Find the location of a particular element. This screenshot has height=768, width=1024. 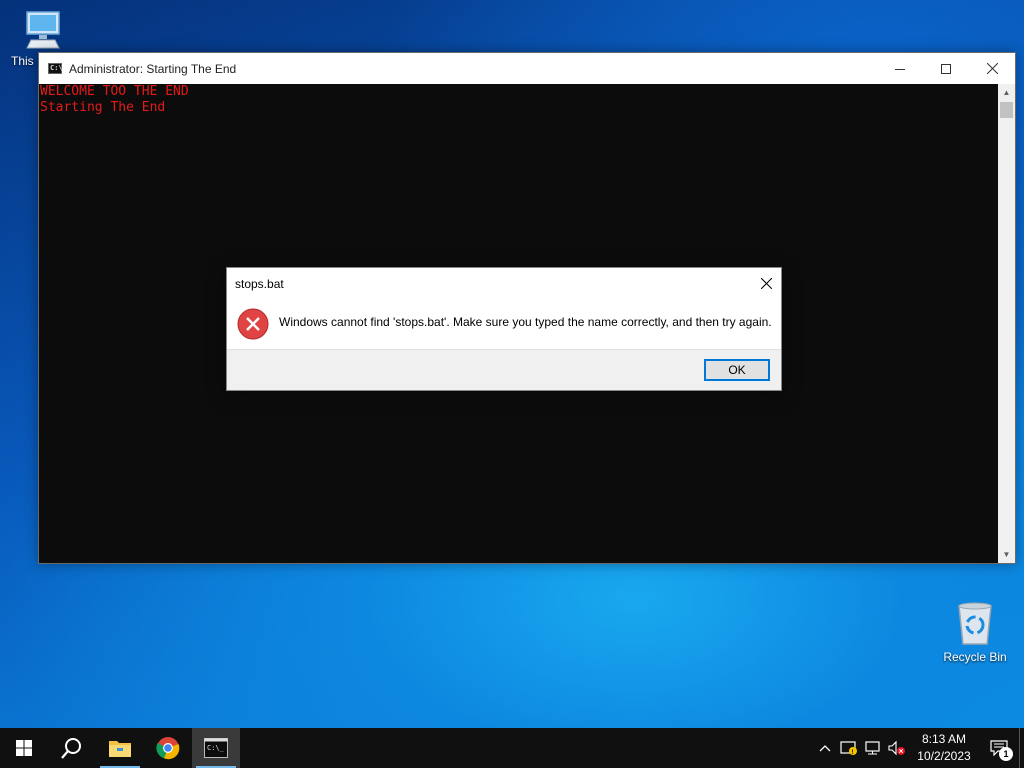

search-button is located at coordinates (72, 748).